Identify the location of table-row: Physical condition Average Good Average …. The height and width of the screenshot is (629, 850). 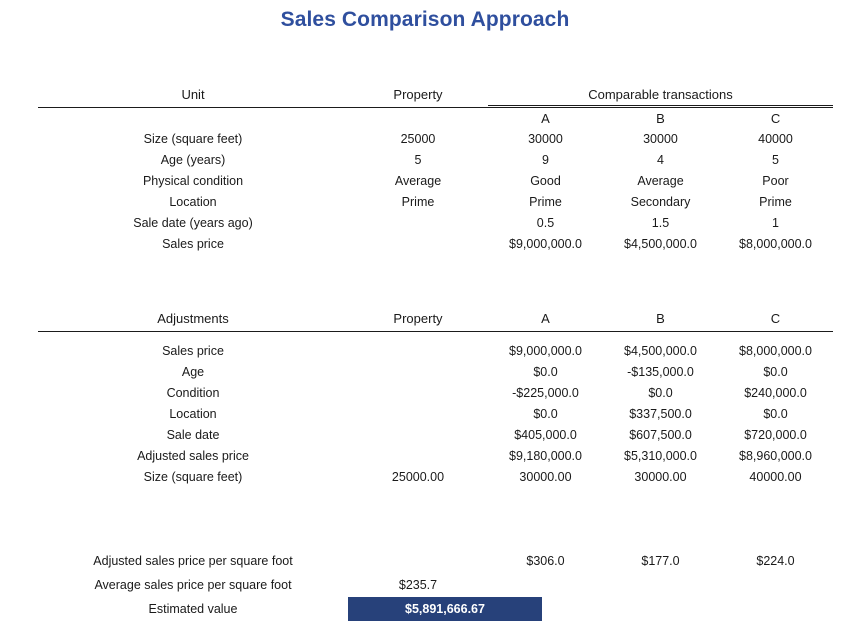
(435, 181).